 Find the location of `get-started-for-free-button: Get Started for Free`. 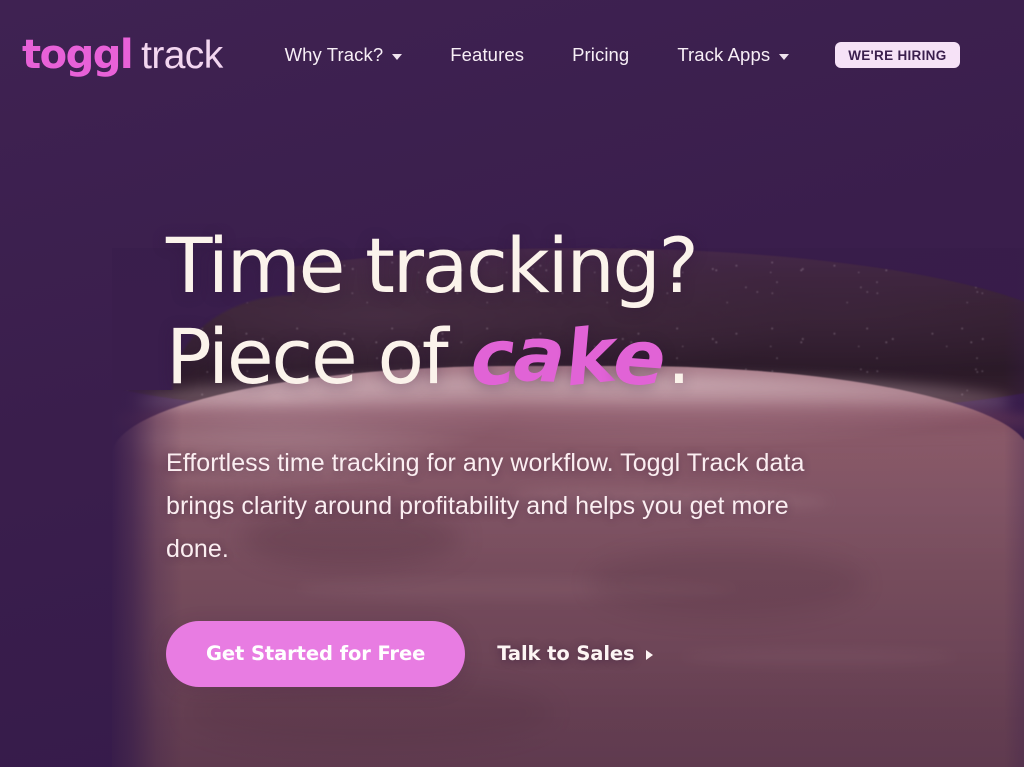

get-started-for-free-button: Get Started for Free is located at coordinates (316, 653).